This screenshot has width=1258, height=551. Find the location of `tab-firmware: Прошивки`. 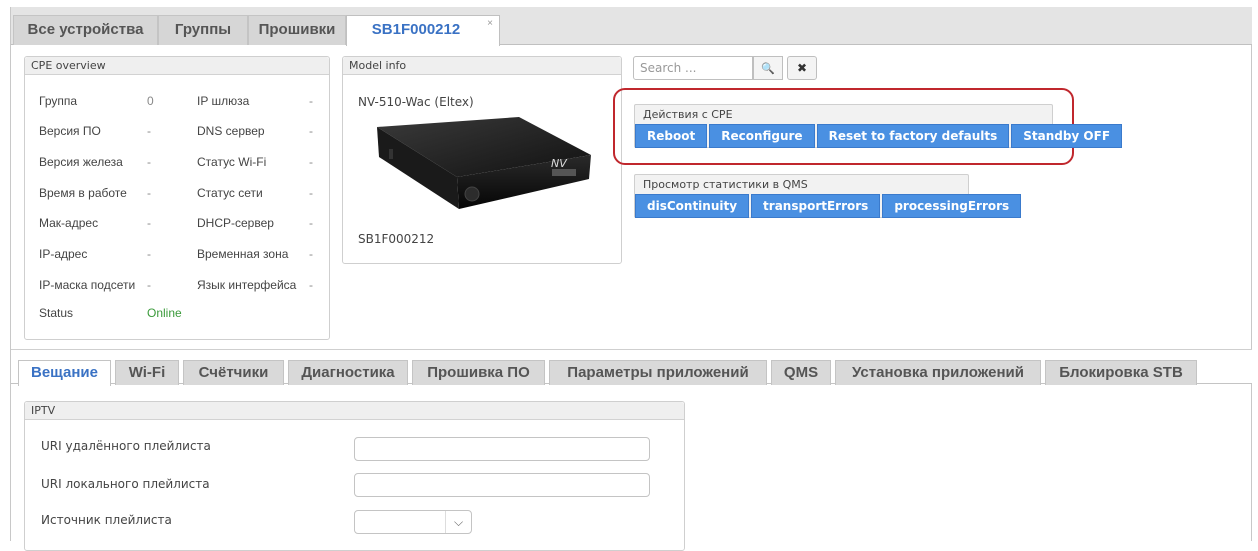

tab-firmware: Прошивки is located at coordinates (297, 30).